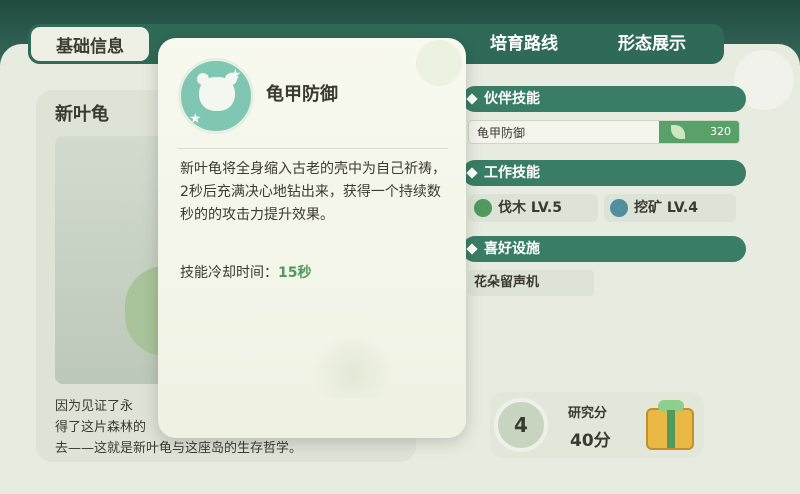 The image size is (800, 494). I want to click on partner-skill-title: 伙伴技能, so click(512, 99).